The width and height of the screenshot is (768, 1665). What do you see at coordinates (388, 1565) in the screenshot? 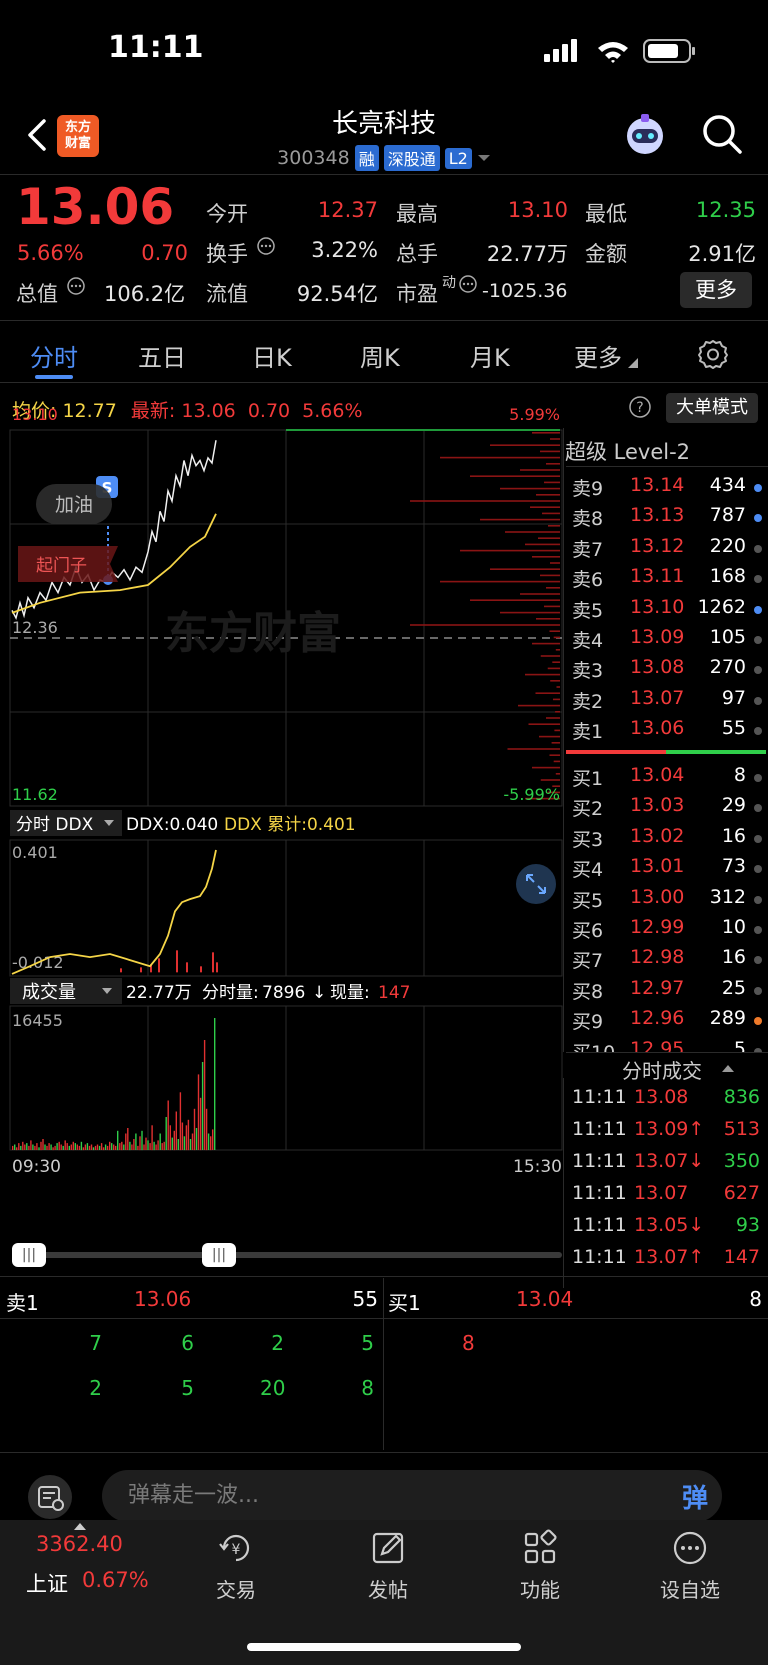
I see `nav-post: 发帖` at bounding box center [388, 1565].